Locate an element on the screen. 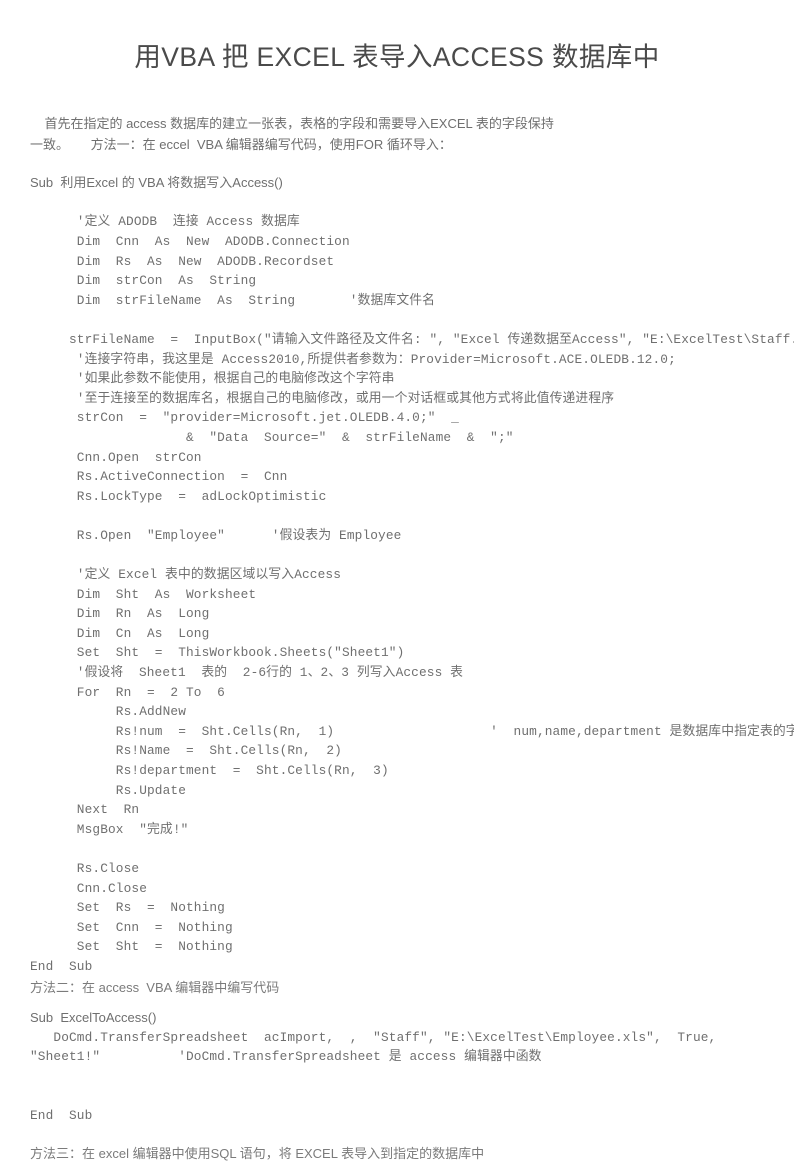 The height and width of the screenshot is (1164, 794). code-line: Dim Sht As Worksheet is located at coordinates (143, 594).